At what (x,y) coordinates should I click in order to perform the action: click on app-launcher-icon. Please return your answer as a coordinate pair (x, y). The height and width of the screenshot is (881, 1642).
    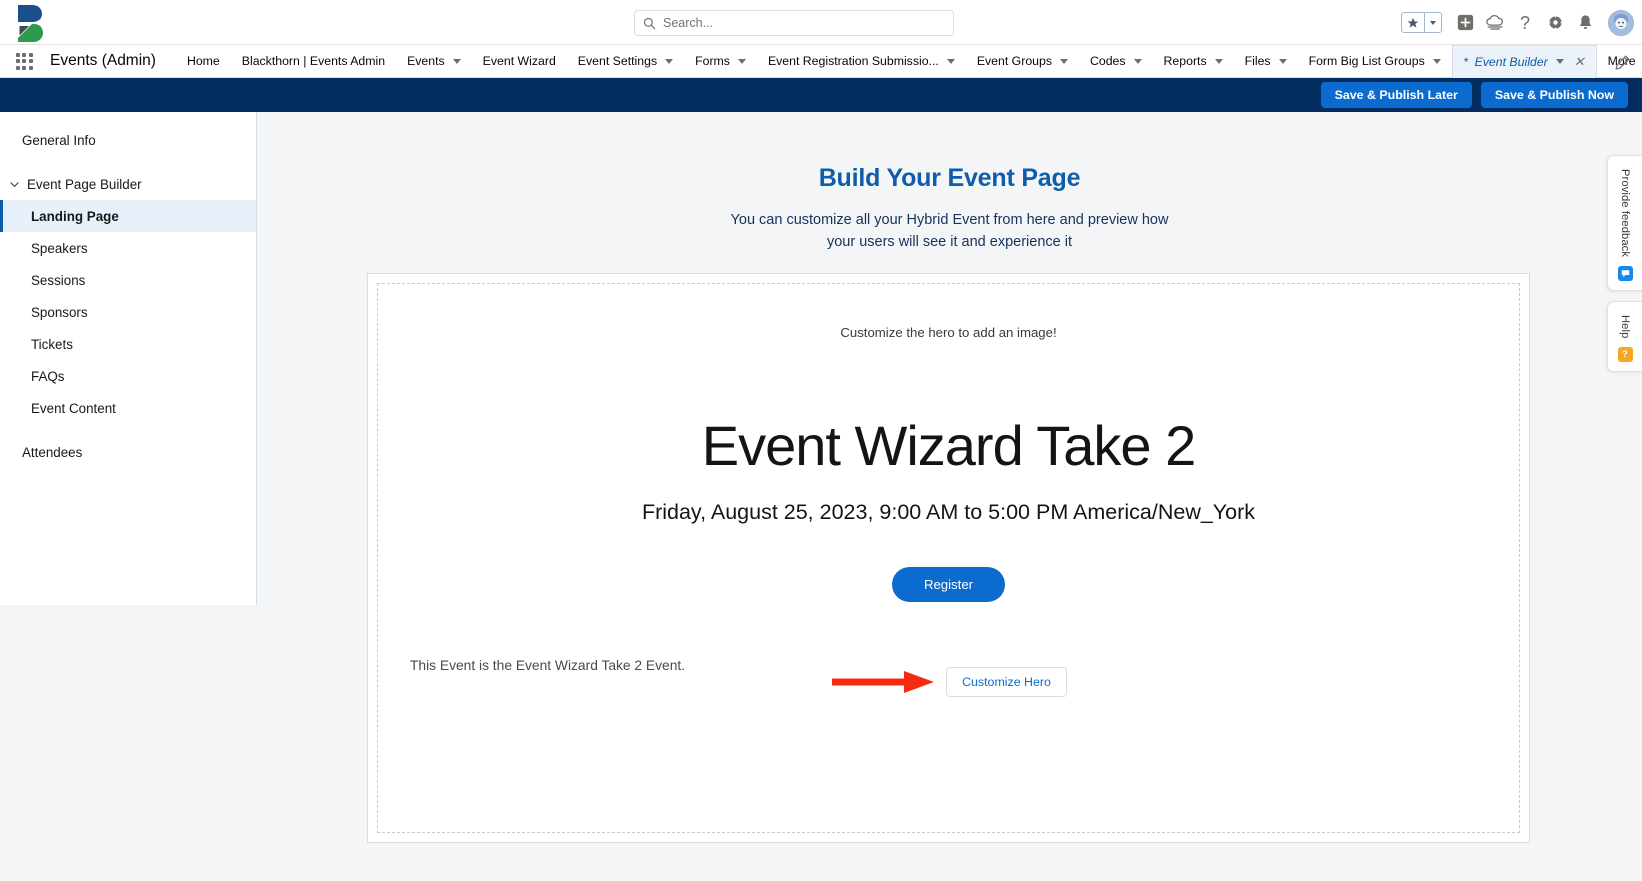
    Looking at the image, I should click on (24, 61).